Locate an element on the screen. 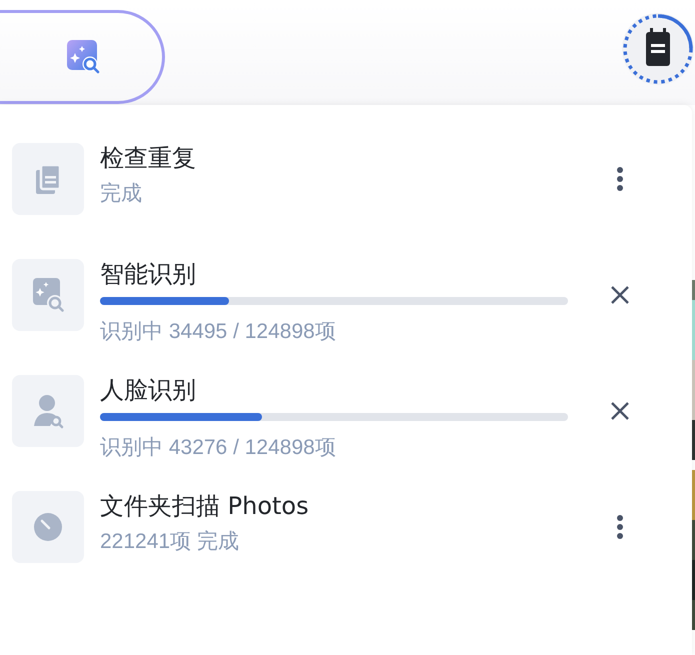 The image size is (695, 655). task-status: 识别中 43276 / 124898项 is located at coordinates (218, 448).